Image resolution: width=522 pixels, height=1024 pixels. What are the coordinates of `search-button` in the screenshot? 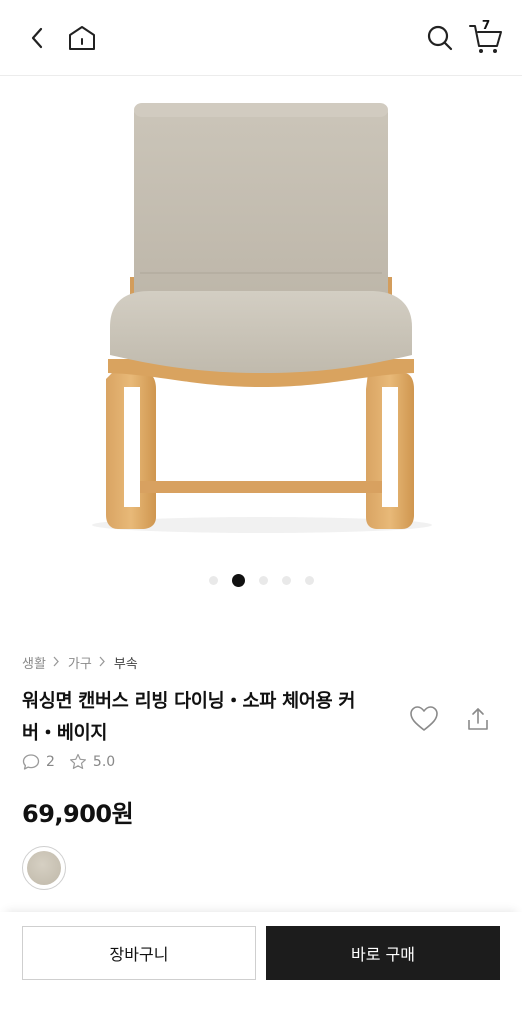 It's located at (440, 38).